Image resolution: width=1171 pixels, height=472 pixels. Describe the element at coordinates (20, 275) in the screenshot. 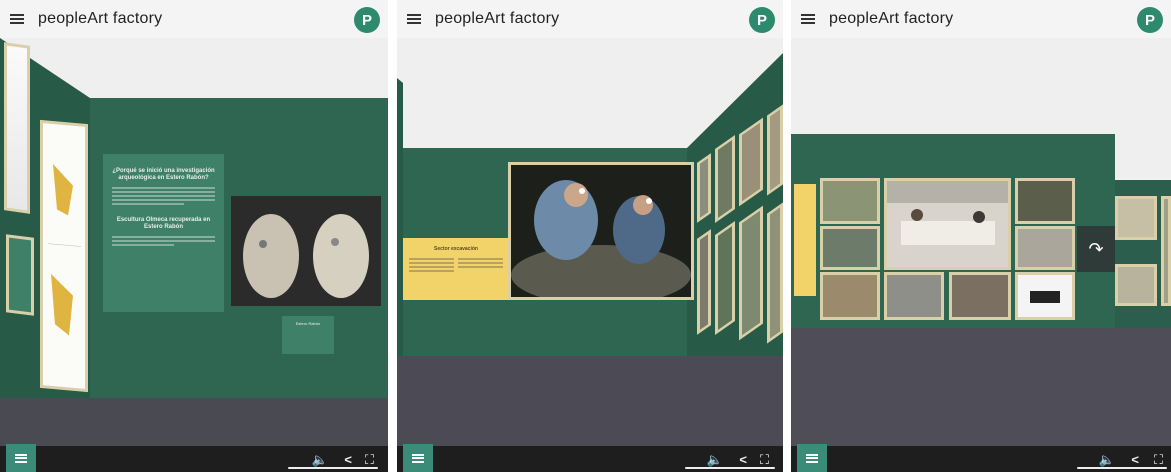

I see `info-card-frame` at that location.